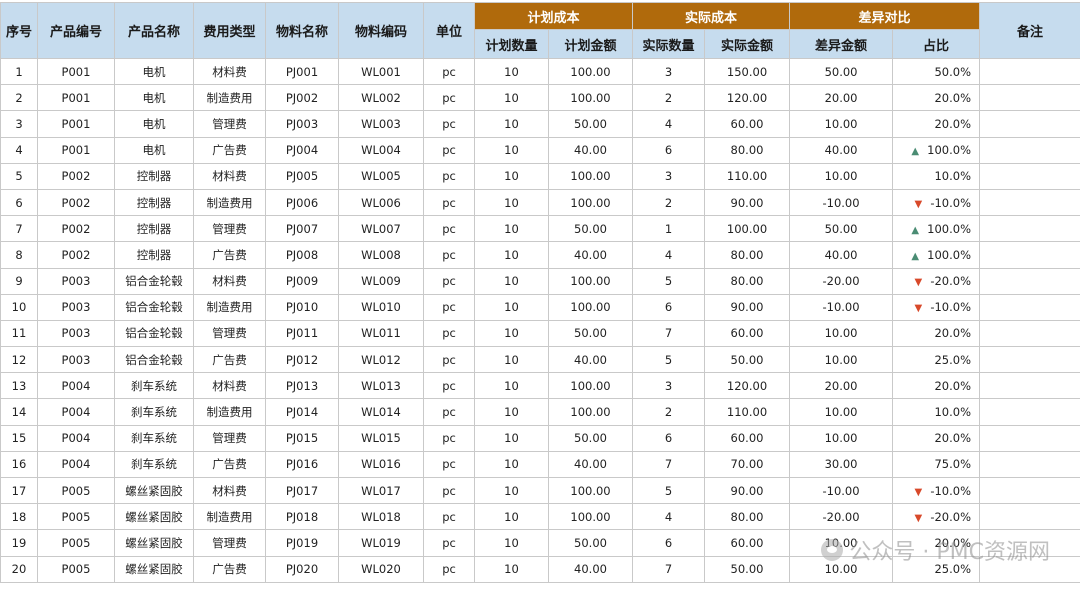 This screenshot has width=1080, height=590. Describe the element at coordinates (19, 412) in the screenshot. I see `cell-seq: 14` at that location.